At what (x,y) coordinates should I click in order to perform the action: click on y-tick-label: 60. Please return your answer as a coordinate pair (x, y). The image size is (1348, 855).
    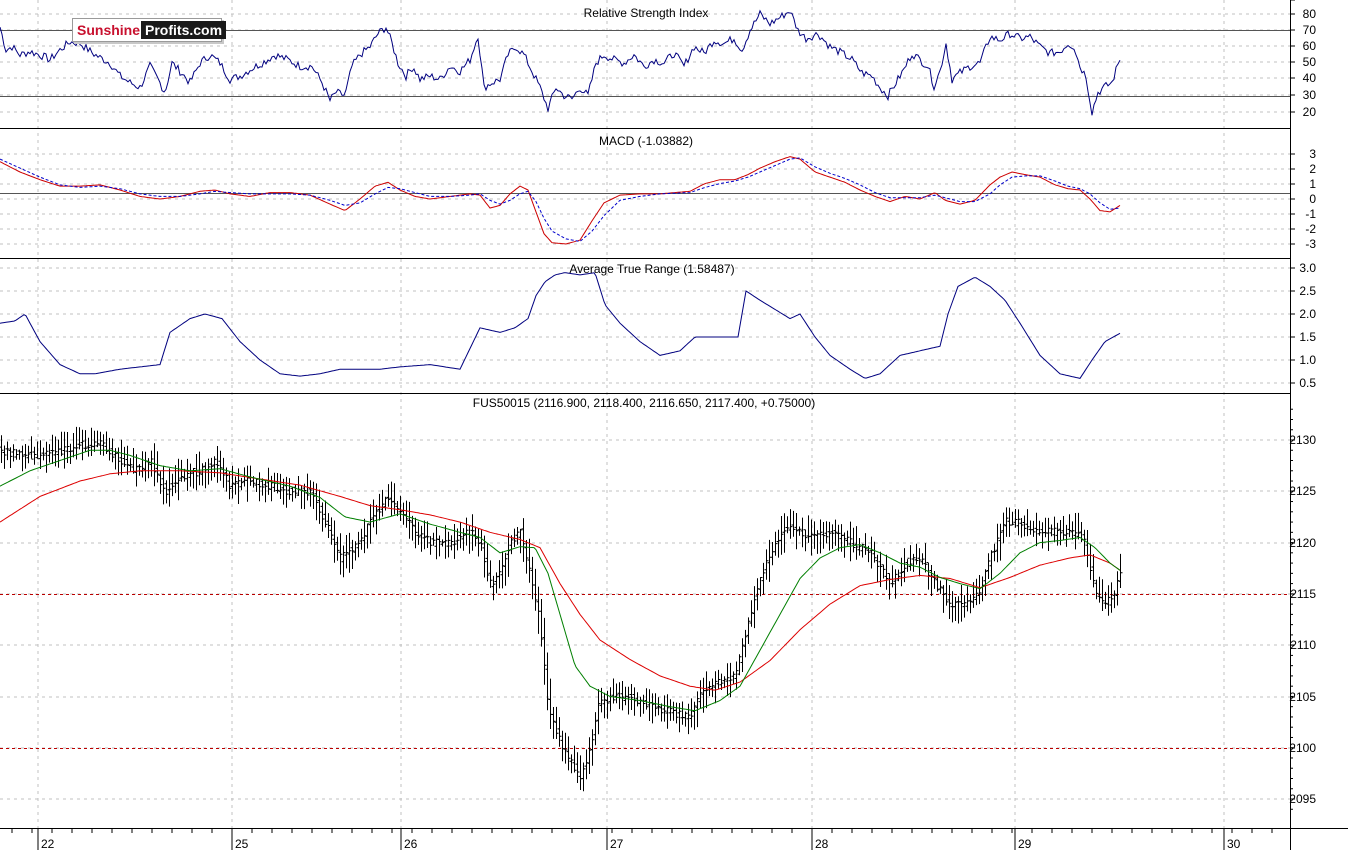
    Looking at the image, I should click on (1310, 46).